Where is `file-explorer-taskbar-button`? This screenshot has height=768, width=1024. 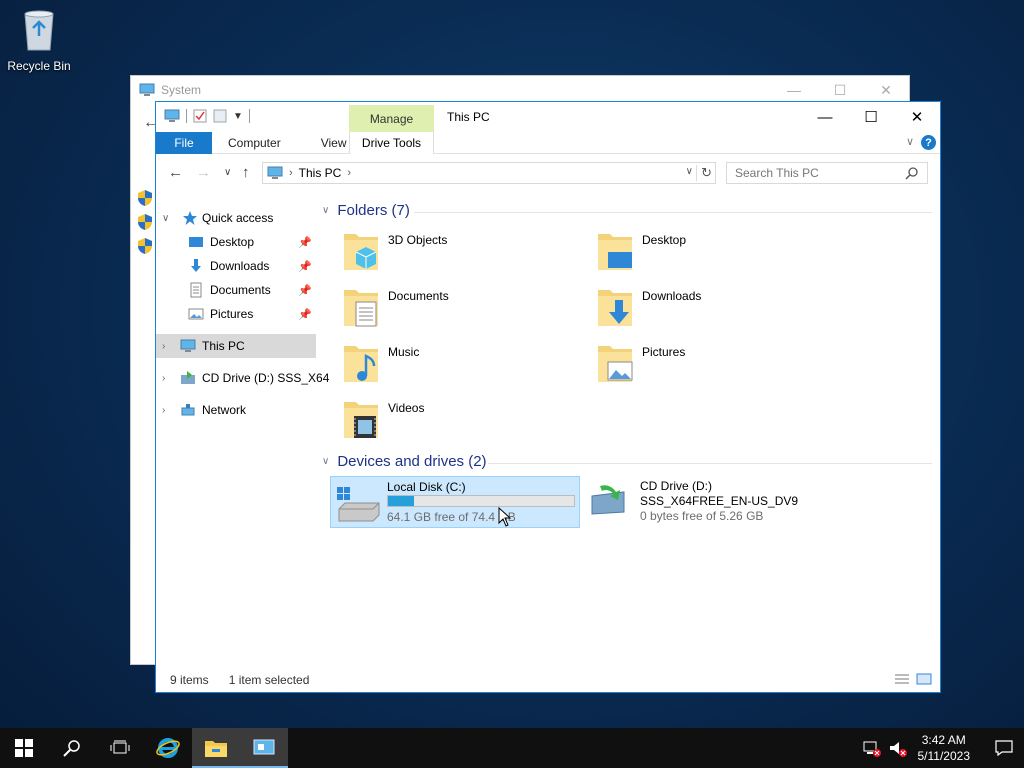 file-explorer-taskbar-button is located at coordinates (216, 748).